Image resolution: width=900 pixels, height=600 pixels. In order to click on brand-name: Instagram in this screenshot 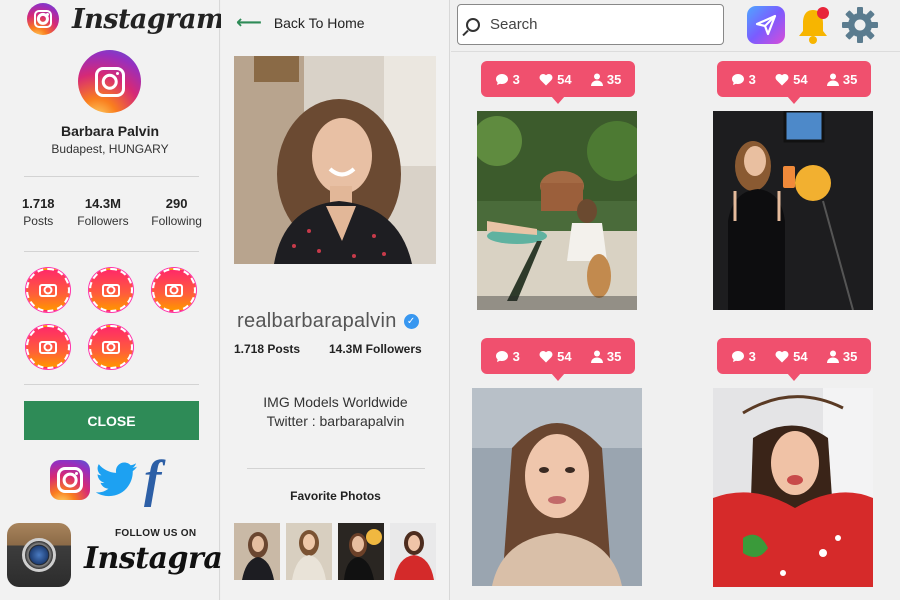, I will do `click(148, 19)`.